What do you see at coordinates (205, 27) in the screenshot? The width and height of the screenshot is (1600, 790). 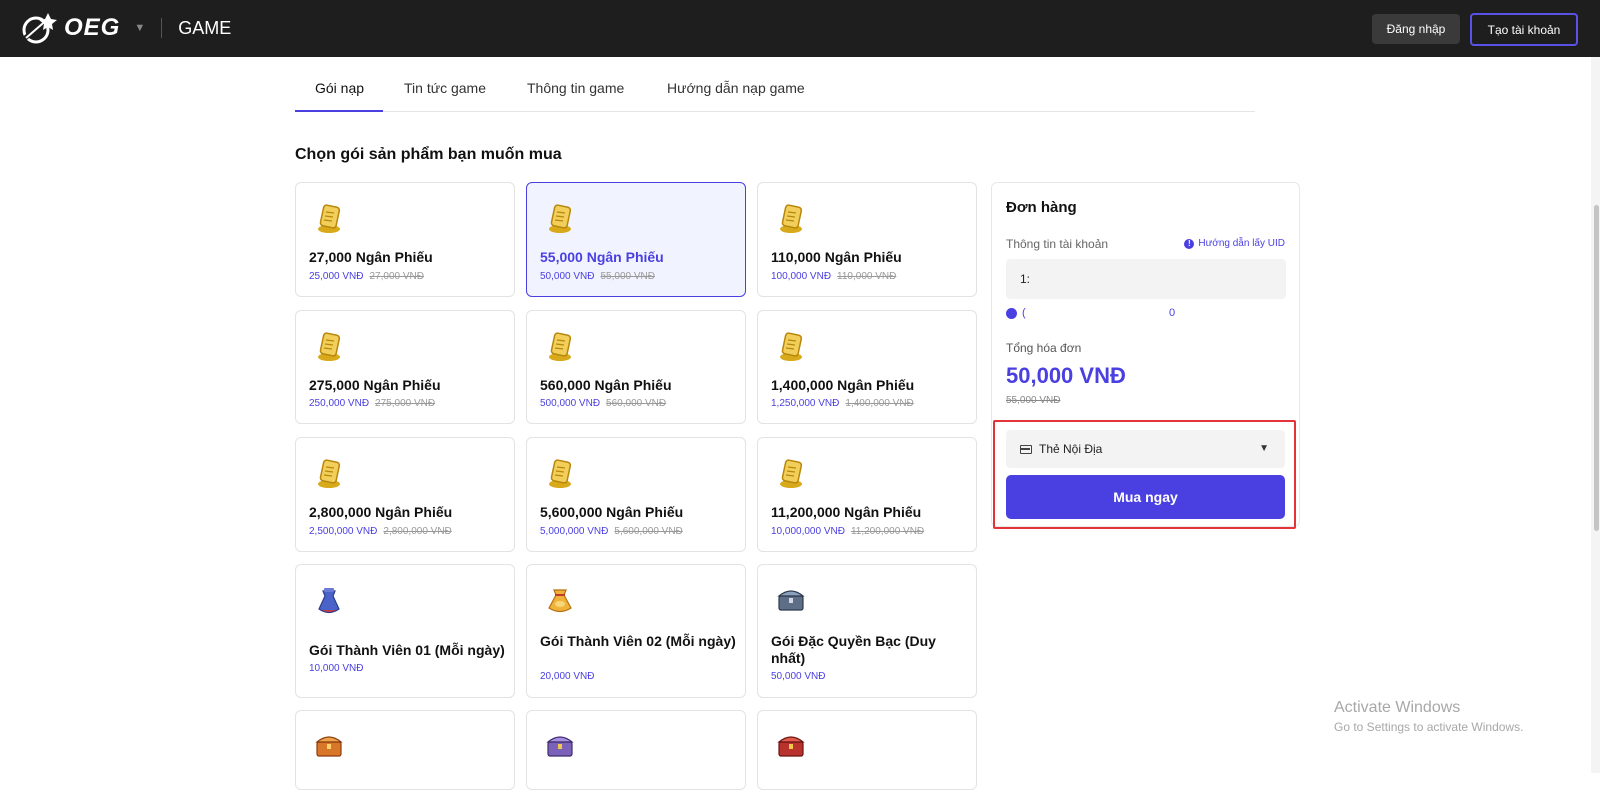 I see `section-label: GAME` at bounding box center [205, 27].